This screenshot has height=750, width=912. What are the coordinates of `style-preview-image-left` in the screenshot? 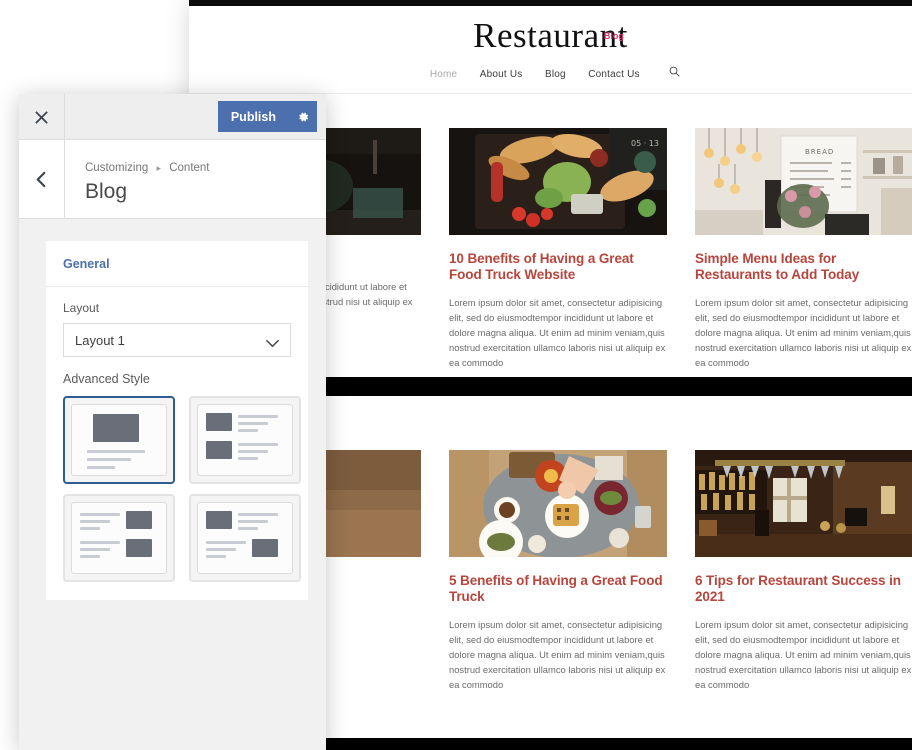 It's located at (245, 440).